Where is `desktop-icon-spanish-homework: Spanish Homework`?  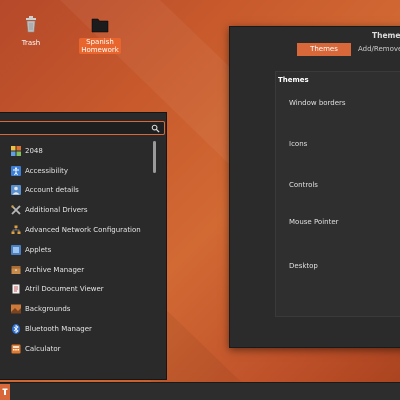 desktop-icon-spanish-homework: Spanish Homework is located at coordinates (100, 34).